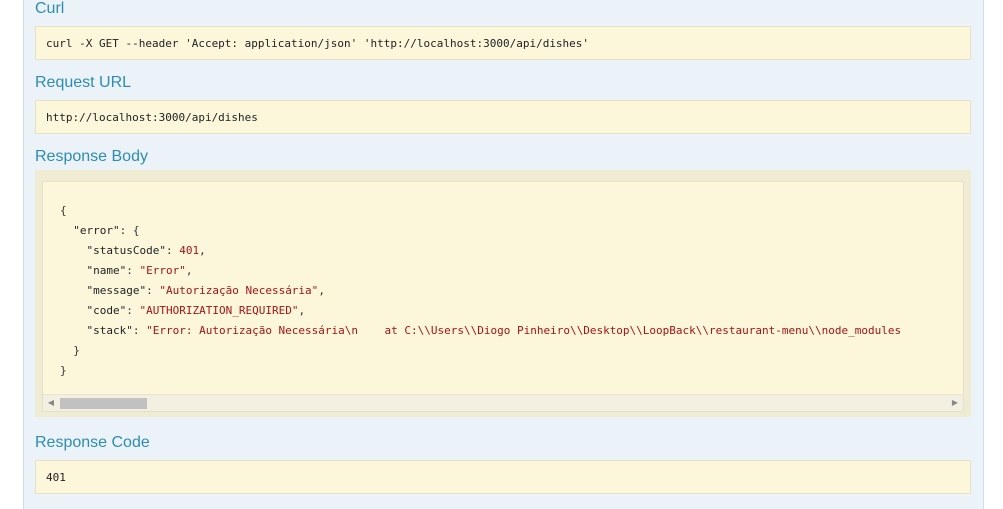  Describe the element at coordinates (50, 8) in the screenshot. I see `curl-heading: Curl` at that location.